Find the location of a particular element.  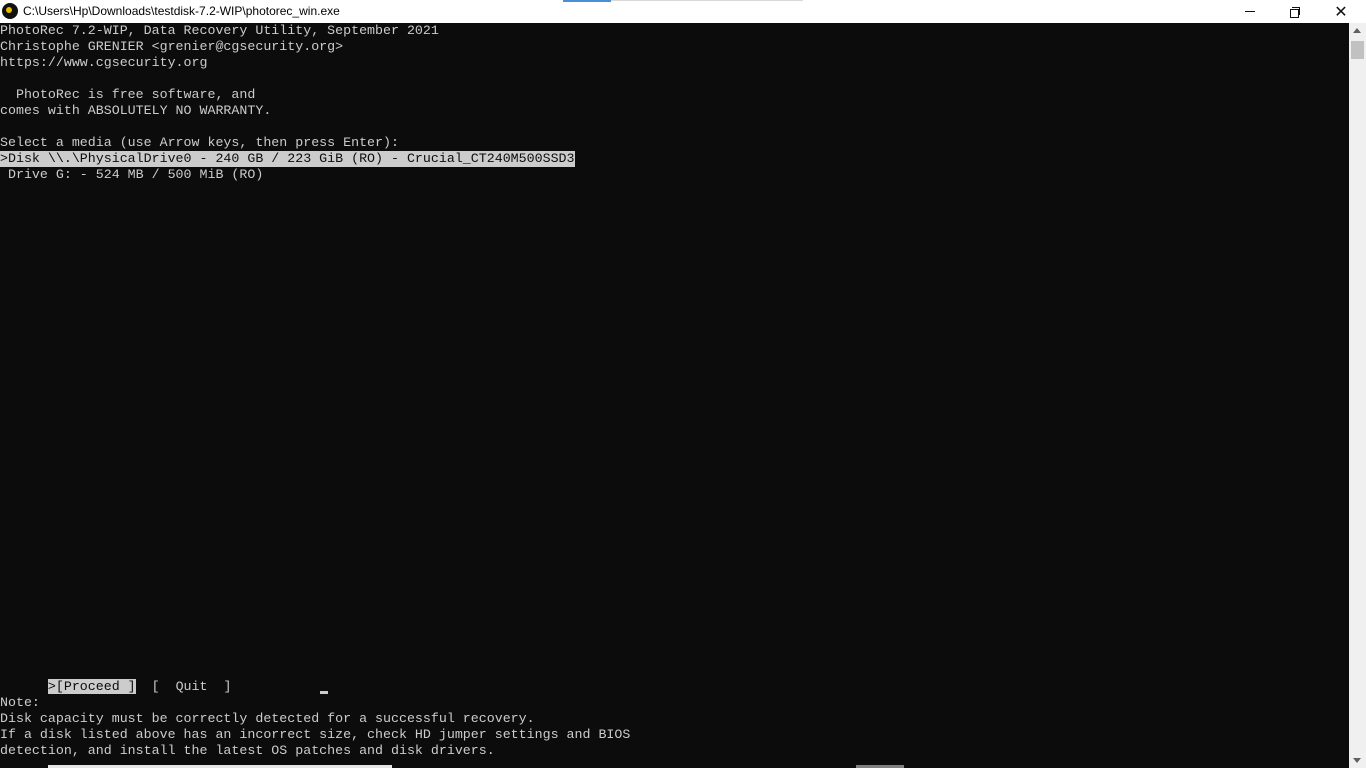

minimize-icon is located at coordinates (1250, 11).